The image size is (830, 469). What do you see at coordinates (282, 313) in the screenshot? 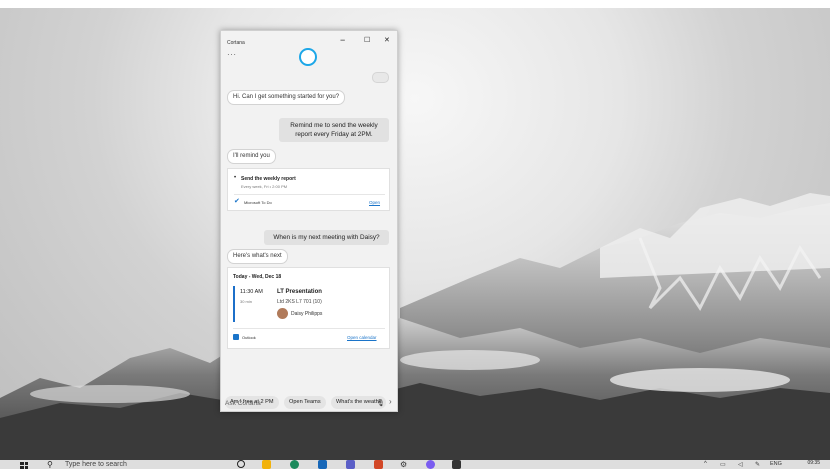
I see `avatar` at bounding box center [282, 313].